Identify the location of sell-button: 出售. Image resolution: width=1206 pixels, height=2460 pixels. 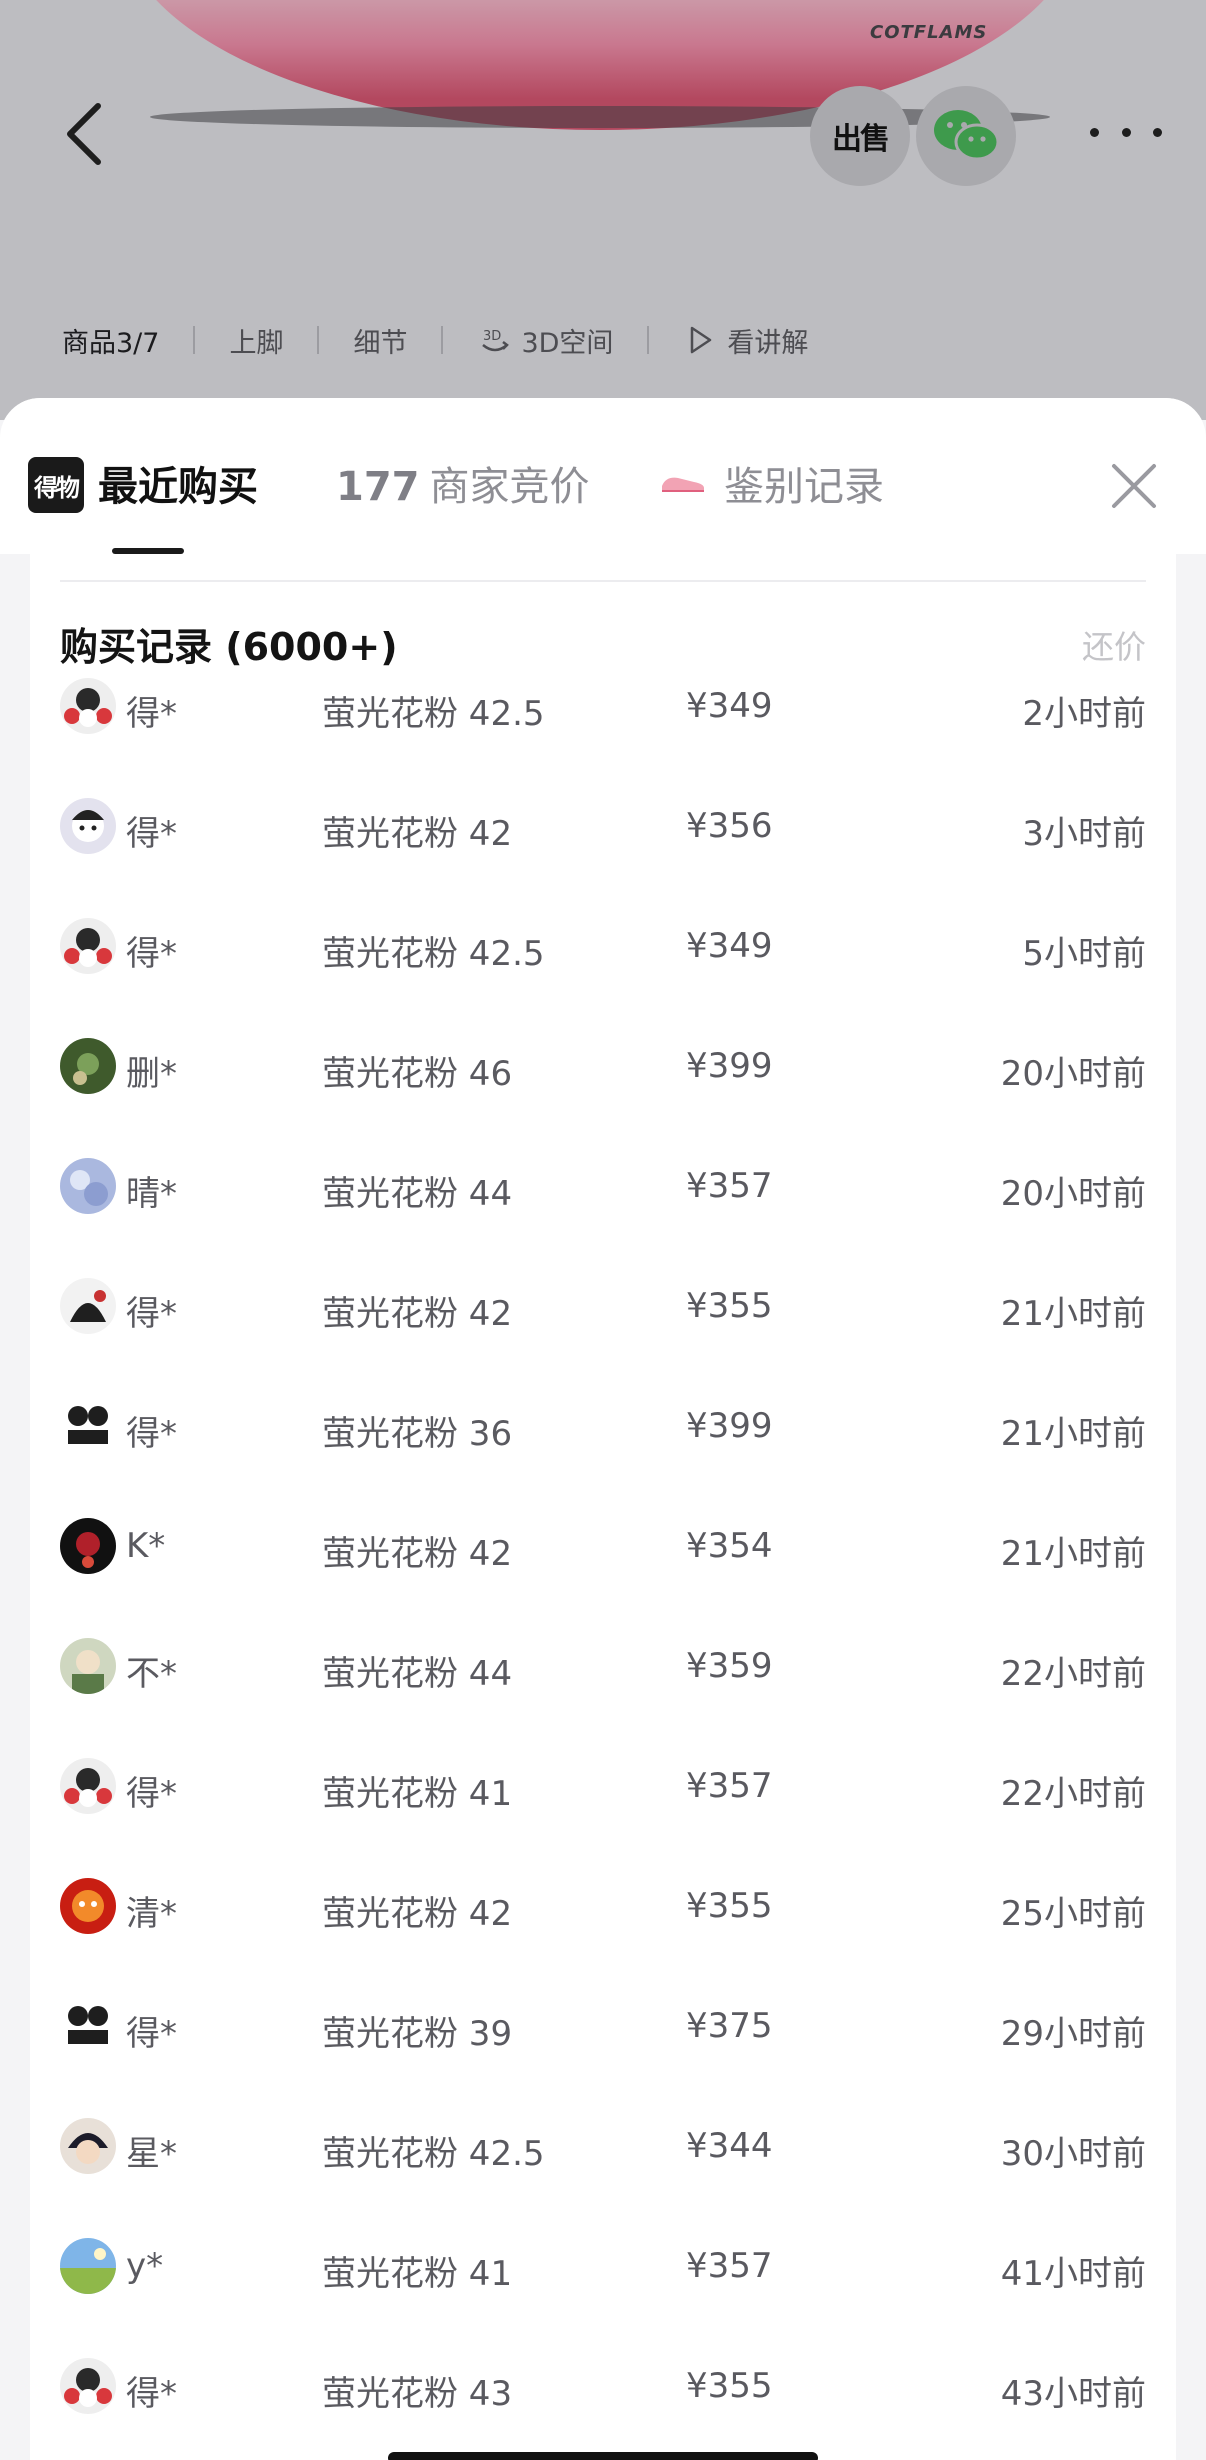
(860, 136).